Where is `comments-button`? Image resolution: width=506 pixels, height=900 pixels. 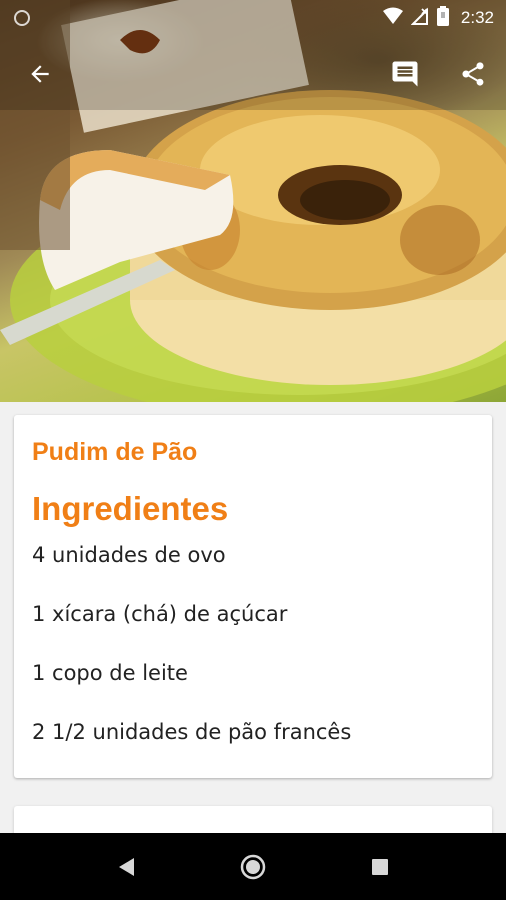
comments-button is located at coordinates (405, 74).